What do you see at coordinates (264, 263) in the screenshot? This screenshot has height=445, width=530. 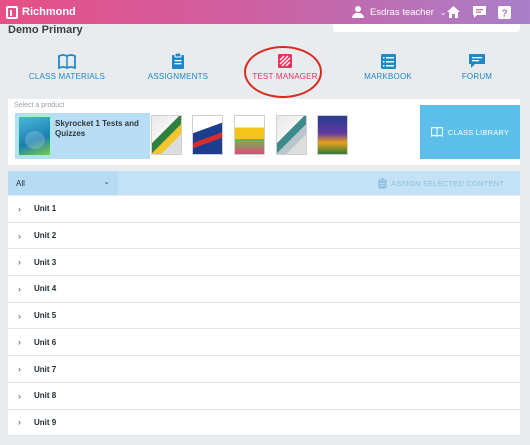 I see `unit-row: › Unit 3` at bounding box center [264, 263].